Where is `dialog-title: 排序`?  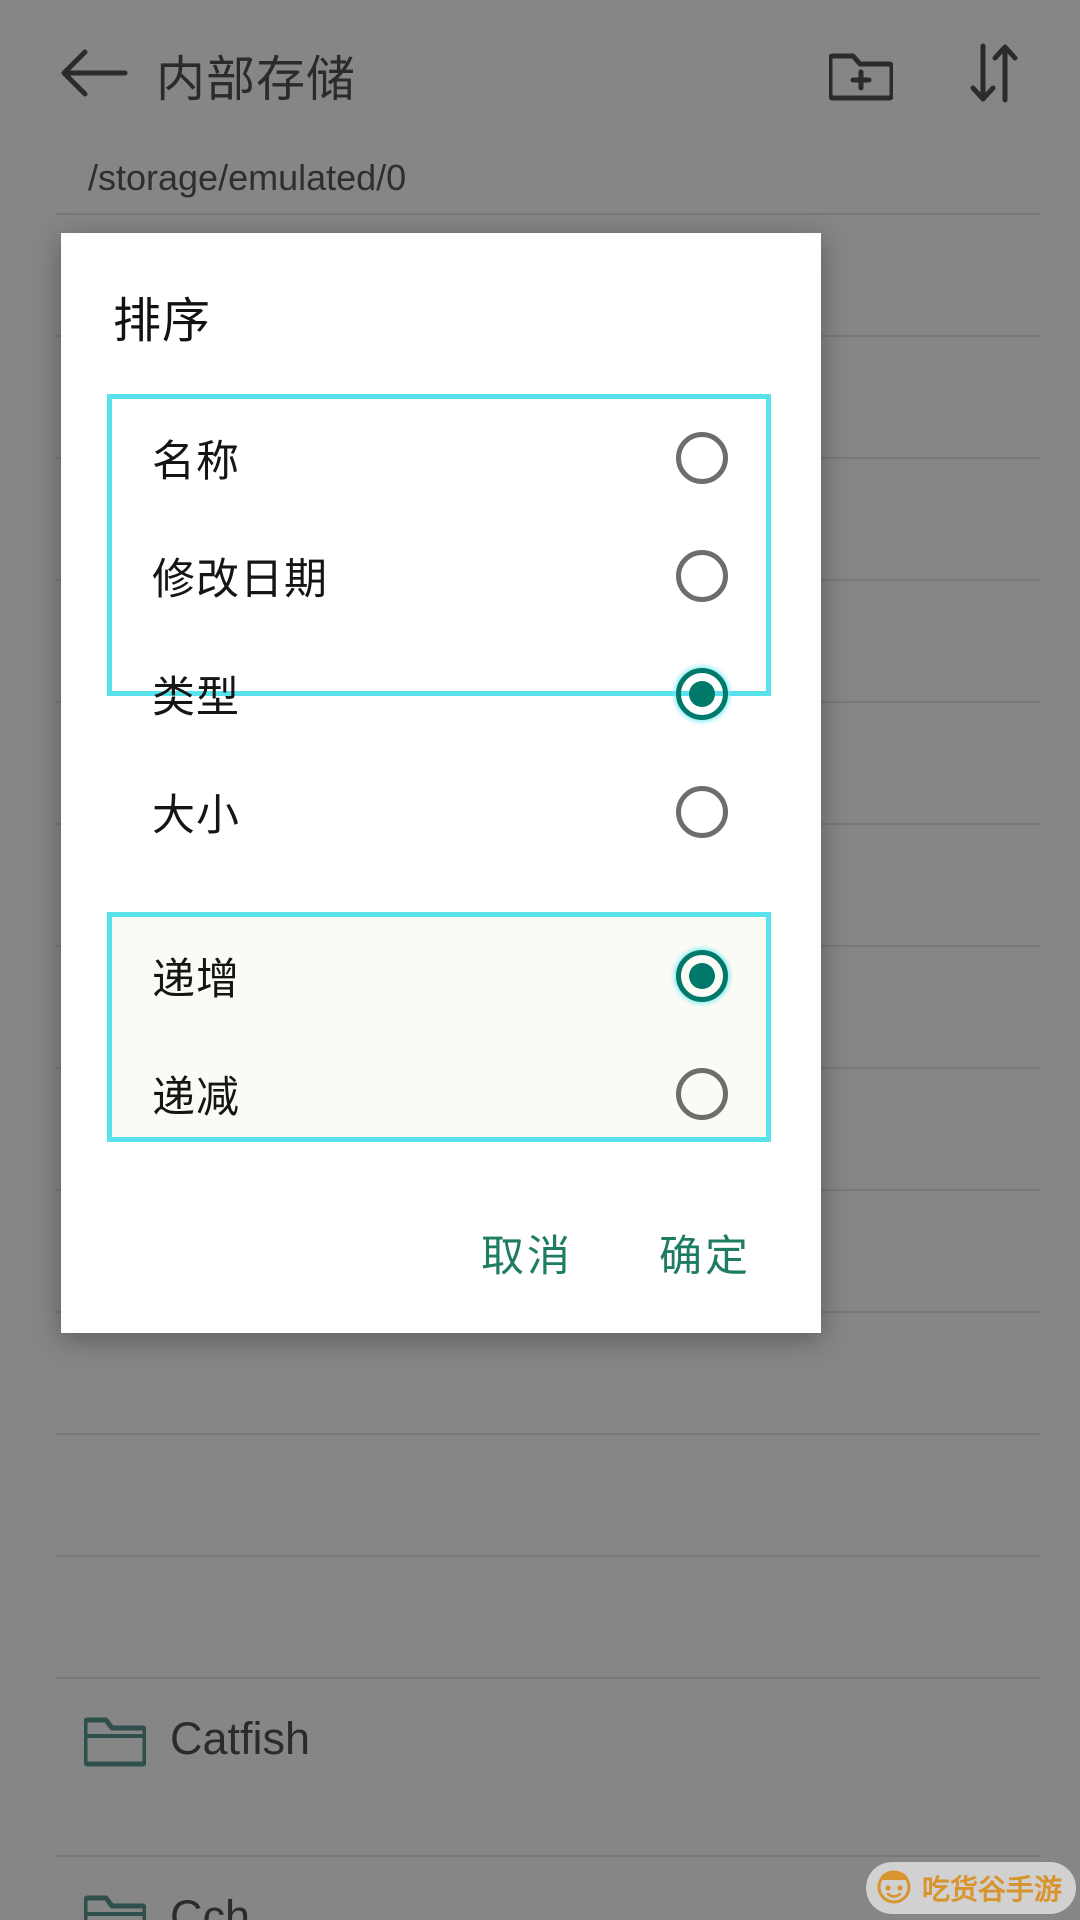
dialog-title: 排序 is located at coordinates (162, 321).